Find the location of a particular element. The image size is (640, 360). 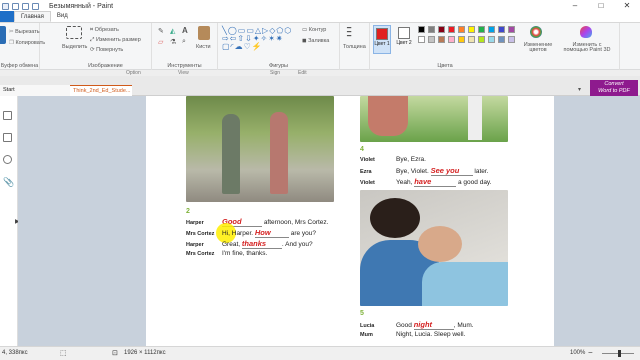

color2-button: Цвет 2 is located at coordinates (404, 39).